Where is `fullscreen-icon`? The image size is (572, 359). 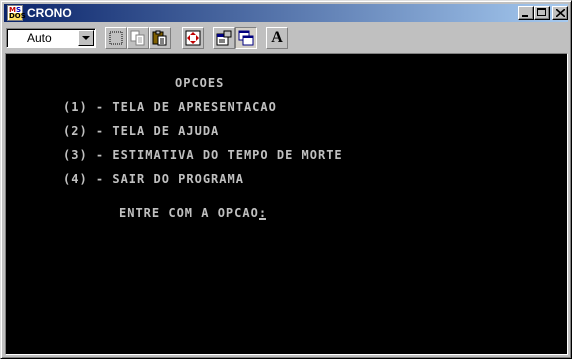
fullscreen-icon is located at coordinates (193, 38).